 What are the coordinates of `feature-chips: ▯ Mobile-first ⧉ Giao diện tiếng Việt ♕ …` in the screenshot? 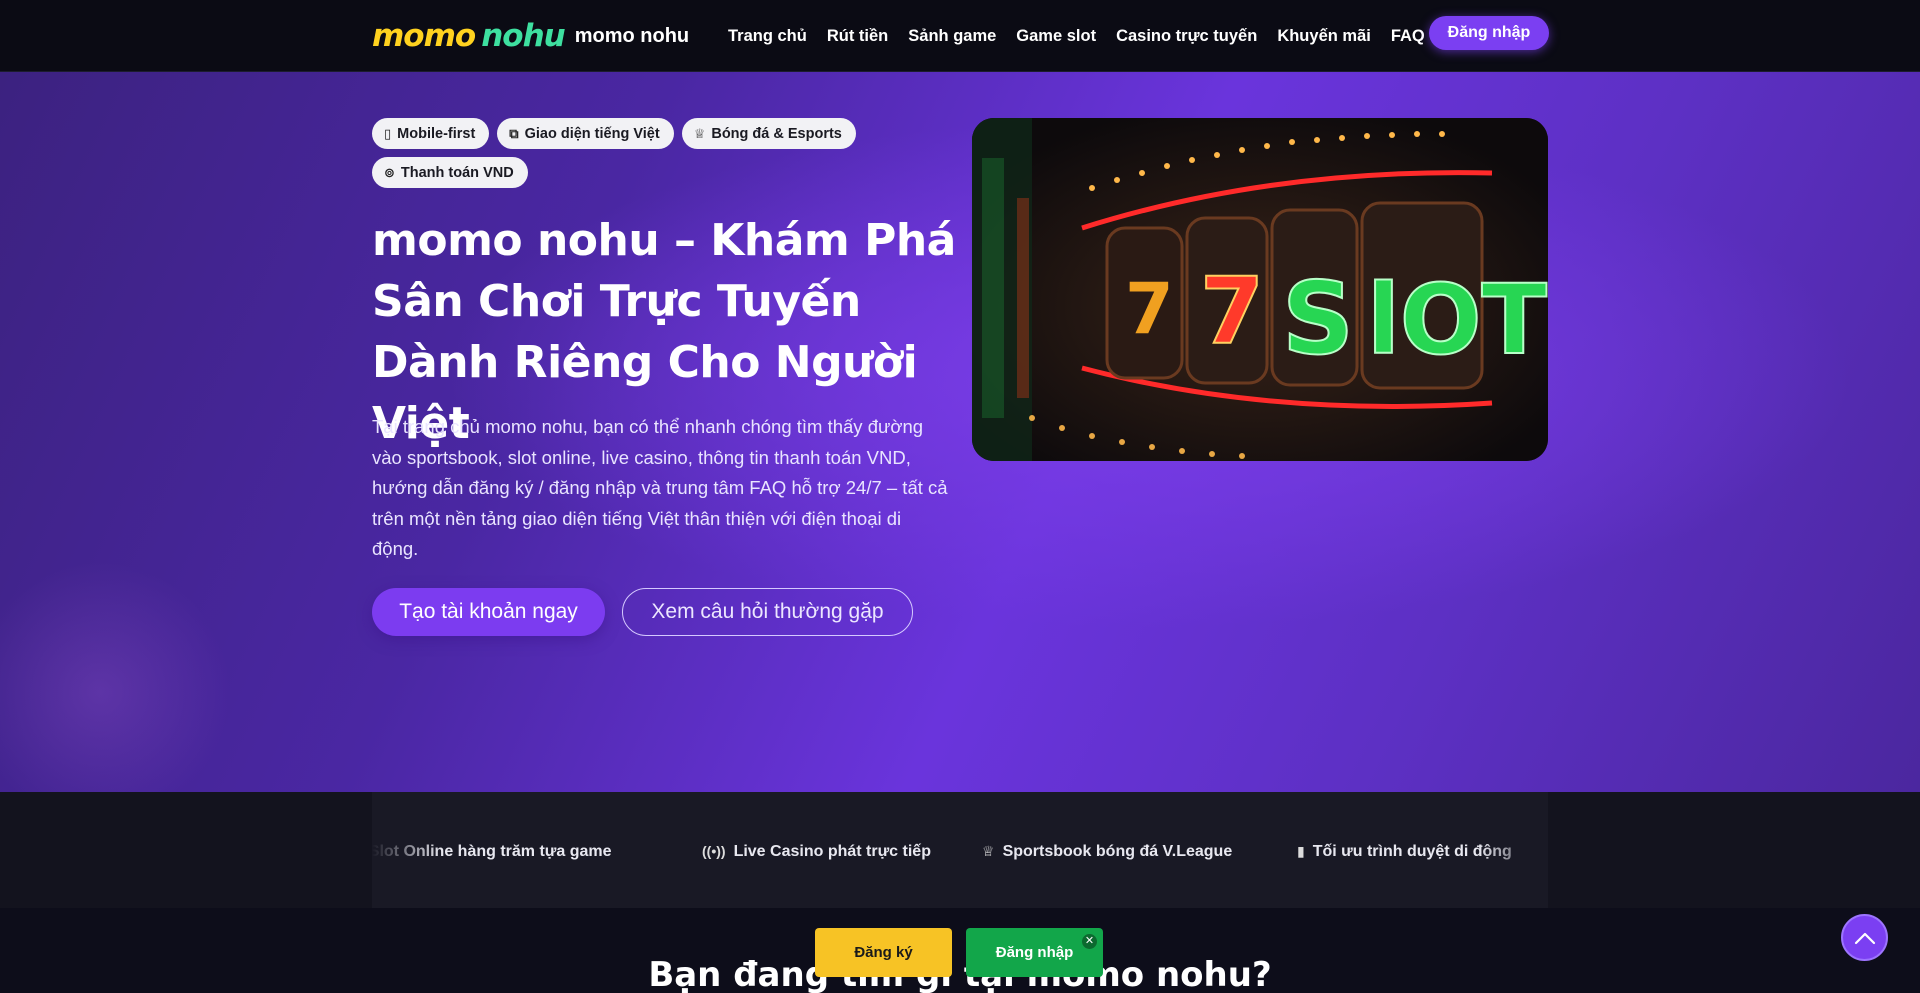 It's located at (652, 157).